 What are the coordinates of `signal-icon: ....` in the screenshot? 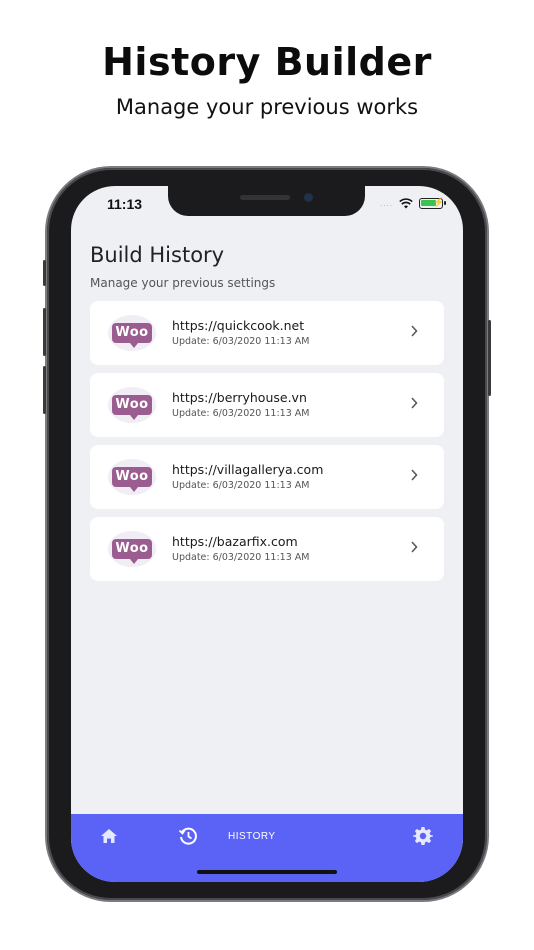 It's located at (386, 203).